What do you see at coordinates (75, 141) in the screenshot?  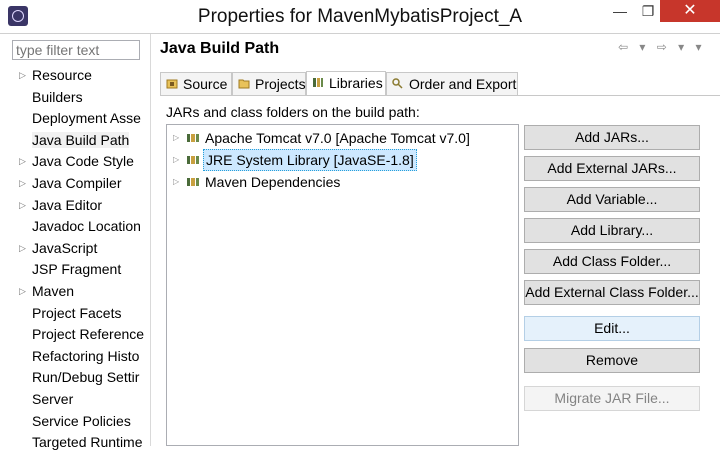 I see `nav-item-java-build-path: Java Build Path` at bounding box center [75, 141].